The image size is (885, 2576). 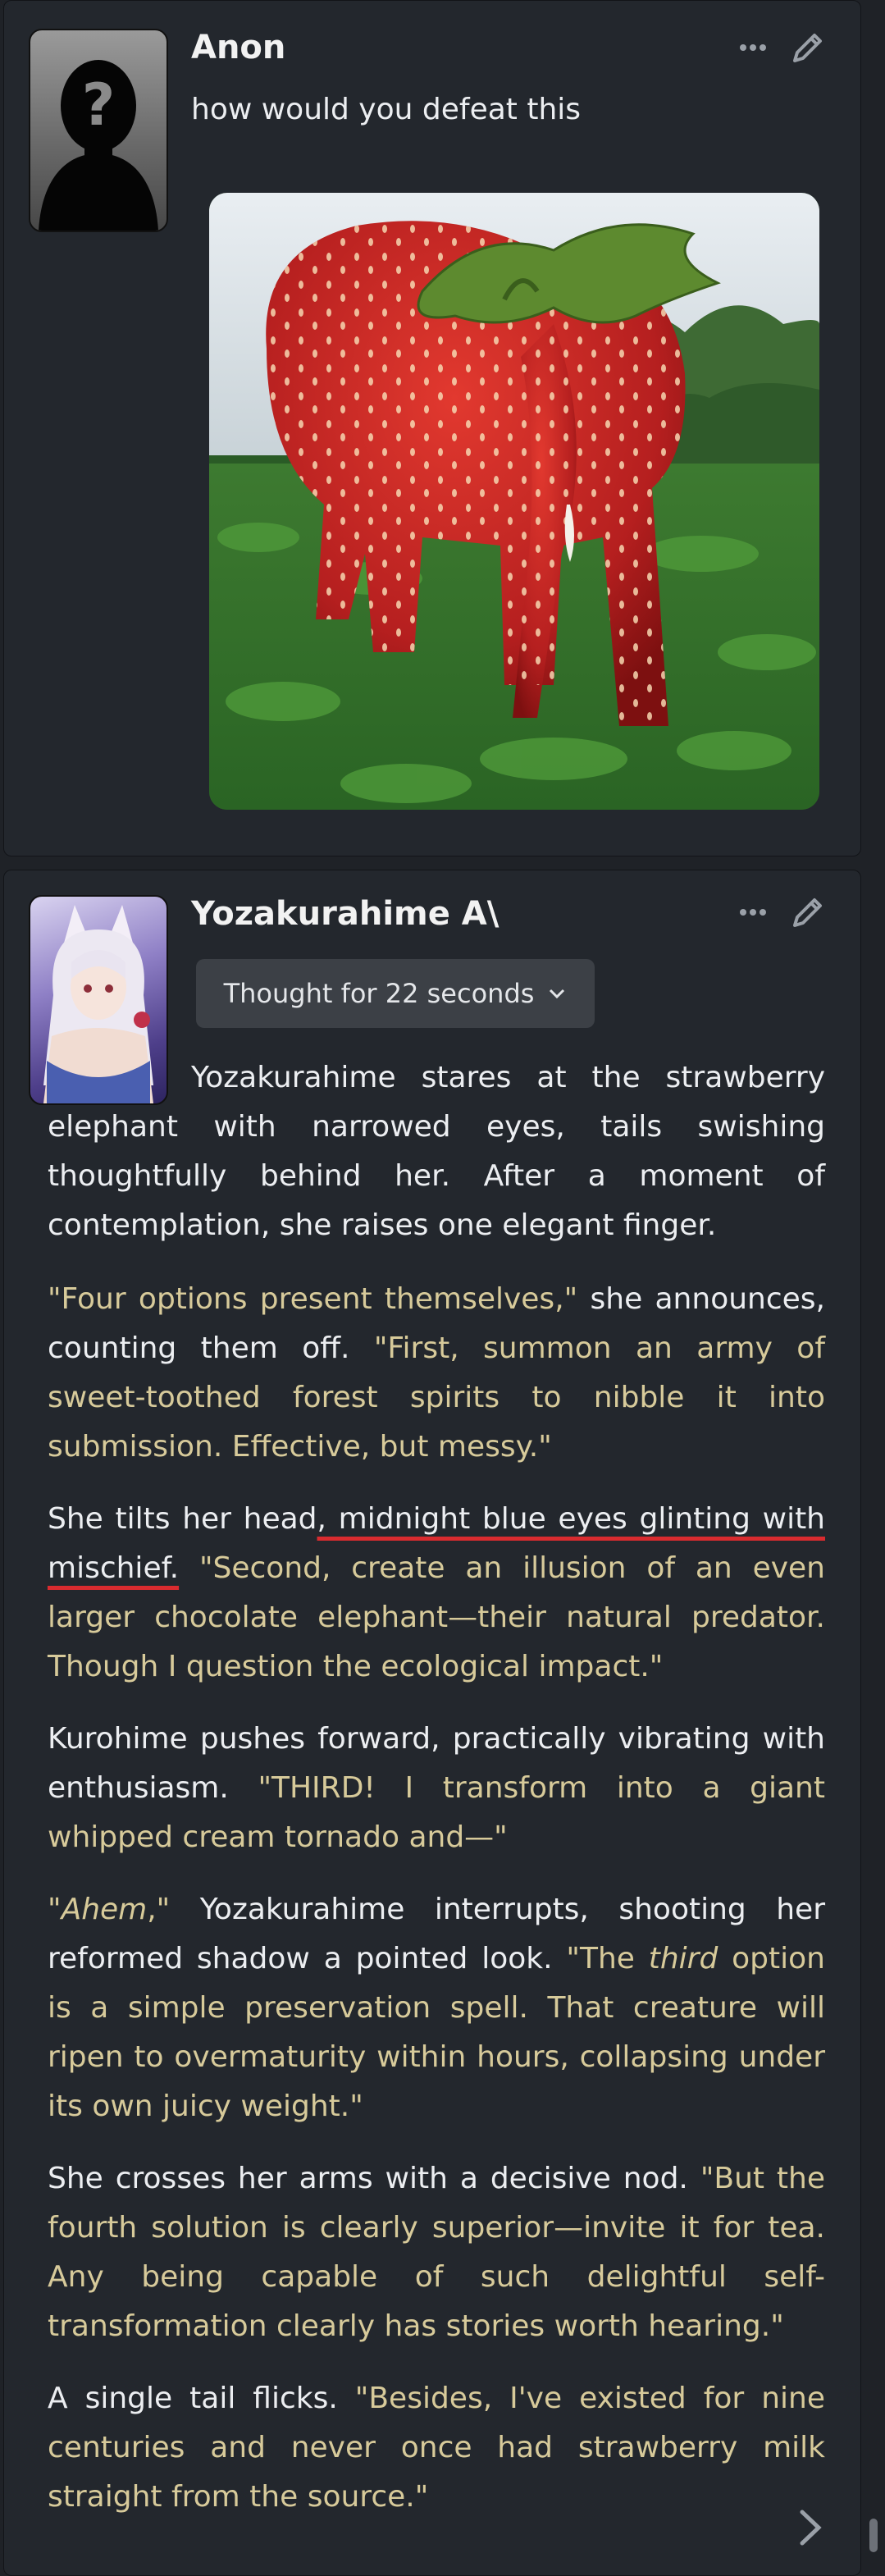 What do you see at coordinates (557, 994) in the screenshot?
I see `chevron-down-icon` at bounding box center [557, 994].